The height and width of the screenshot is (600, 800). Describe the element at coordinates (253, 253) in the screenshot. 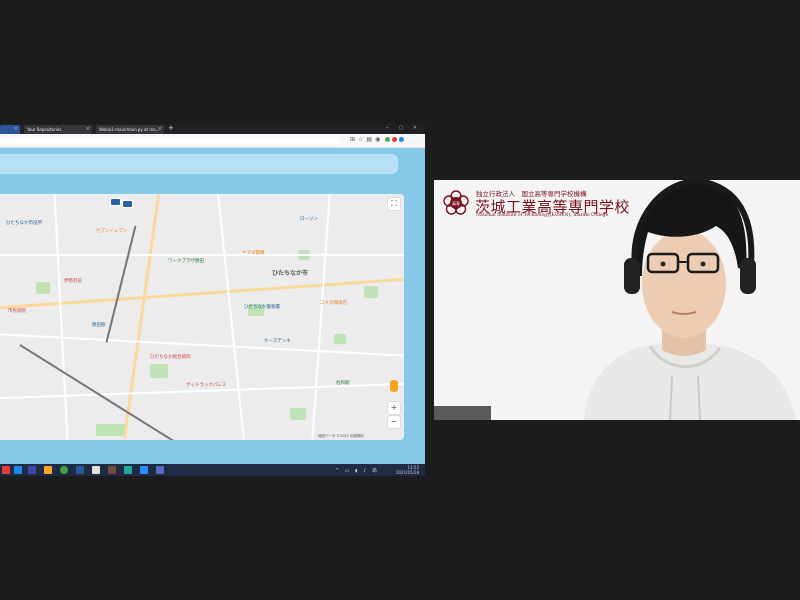

I see `map-poi-label: ヤマダ電機` at that location.